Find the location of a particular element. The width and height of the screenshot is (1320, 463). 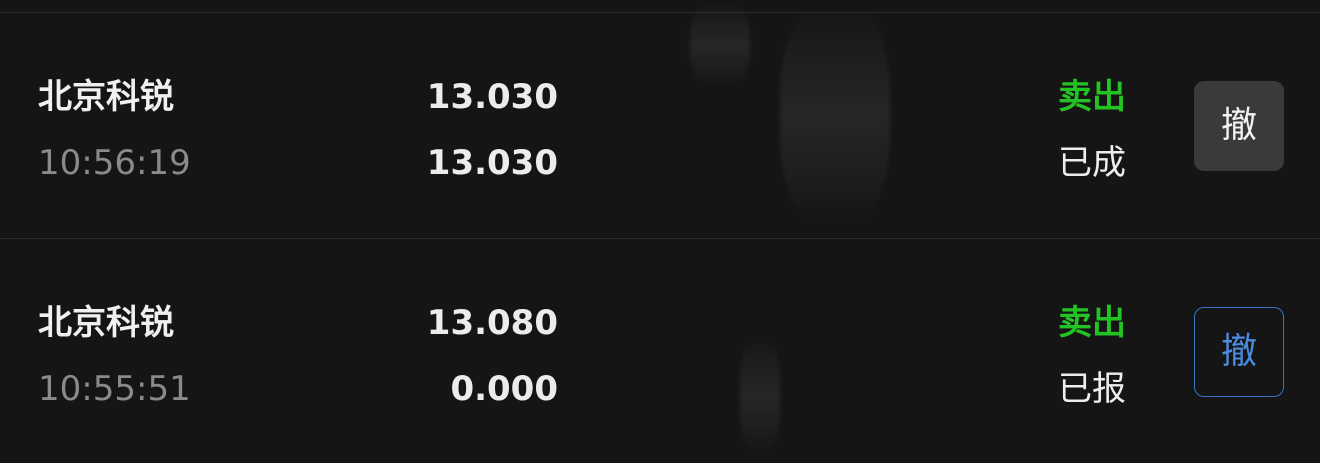

deal-price: 0.000 is located at coordinates (504, 389).